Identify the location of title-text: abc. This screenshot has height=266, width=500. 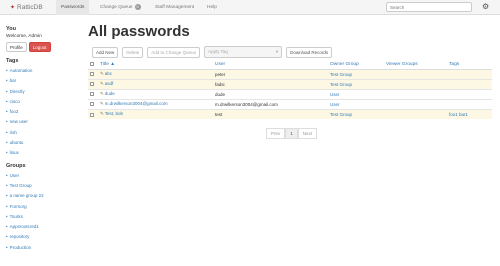
(108, 73).